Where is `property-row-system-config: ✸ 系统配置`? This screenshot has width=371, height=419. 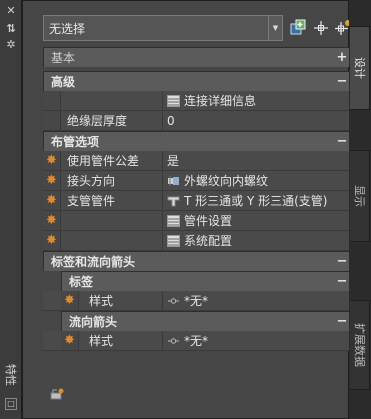
property-row-system-config: ✸ 系统配置 is located at coordinates (198, 241).